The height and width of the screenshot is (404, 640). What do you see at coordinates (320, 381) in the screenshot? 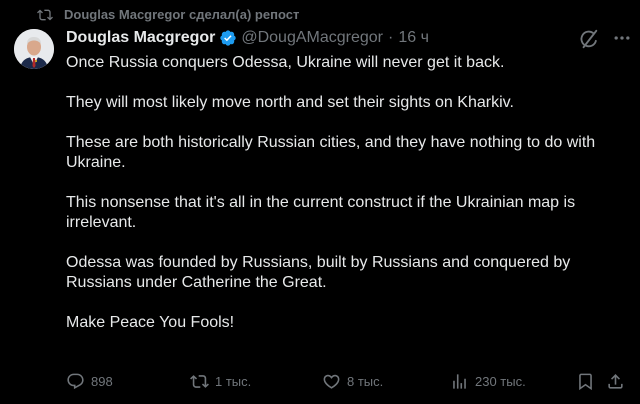
I see `tweet-actions: 898 1 тыс. 8 тыс. 230 тыс.` at bounding box center [320, 381].